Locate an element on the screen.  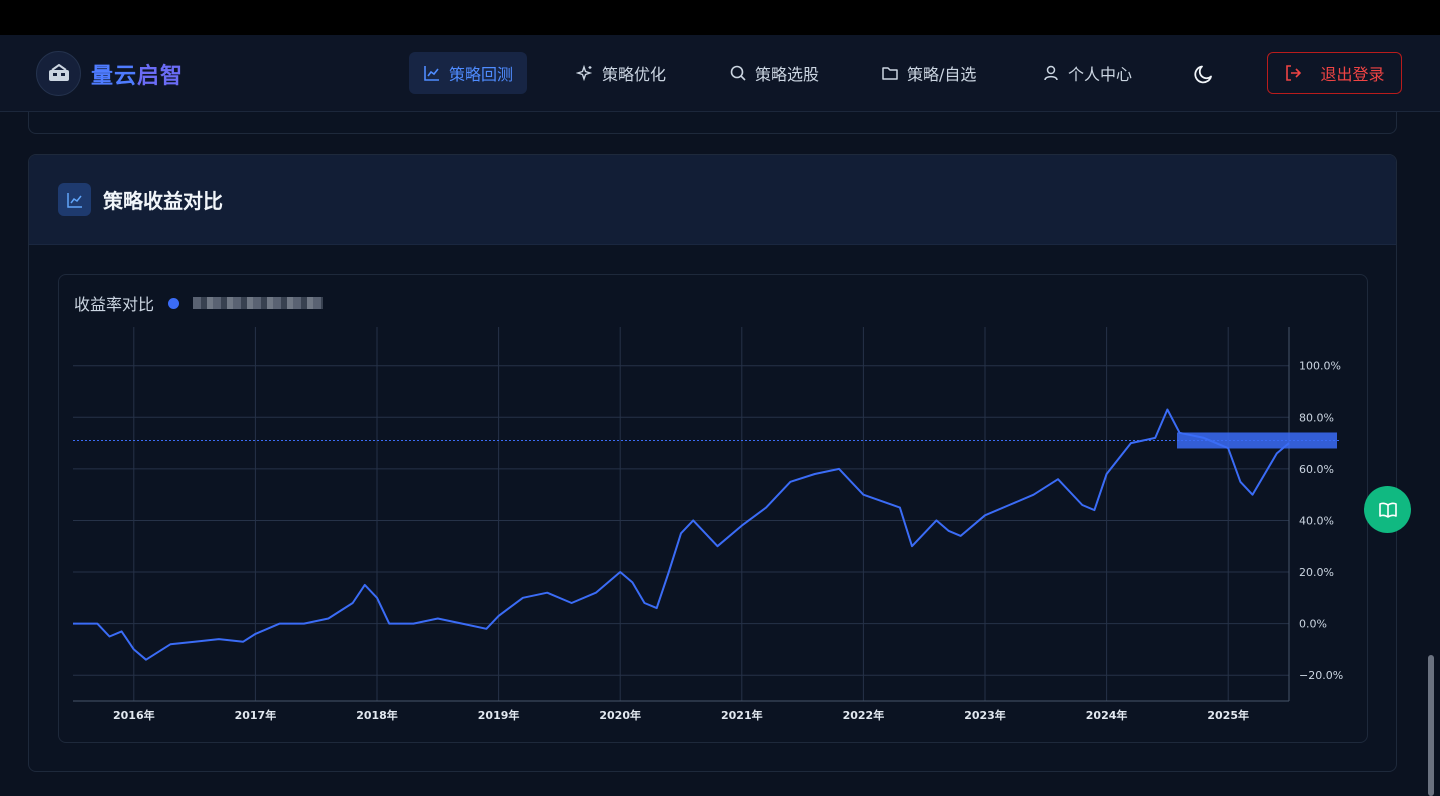
navbar: 量云启智 策略回测 策略优化 策略选股 策略/自选 个人中心 退出登录 is located at coordinates (720, 73).